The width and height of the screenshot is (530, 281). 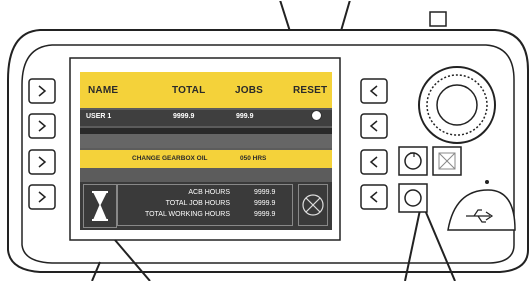 I want to click on empty-row, so click(x=206, y=141).